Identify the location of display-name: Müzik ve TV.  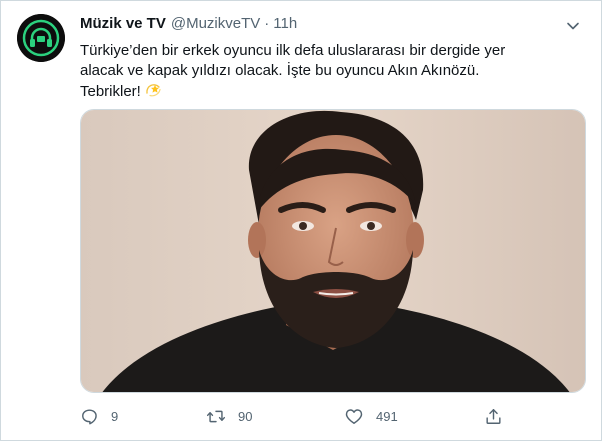
(123, 23).